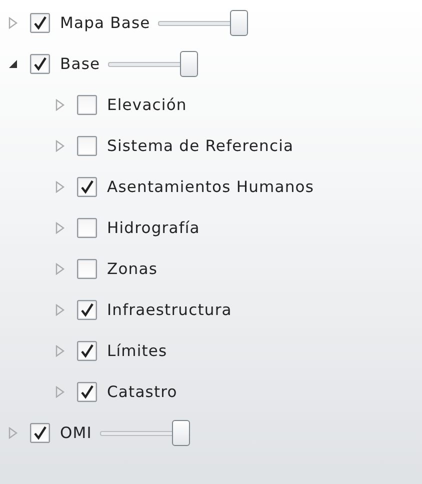  Describe the element at coordinates (76, 433) in the screenshot. I see `layer-label: OMI` at that location.